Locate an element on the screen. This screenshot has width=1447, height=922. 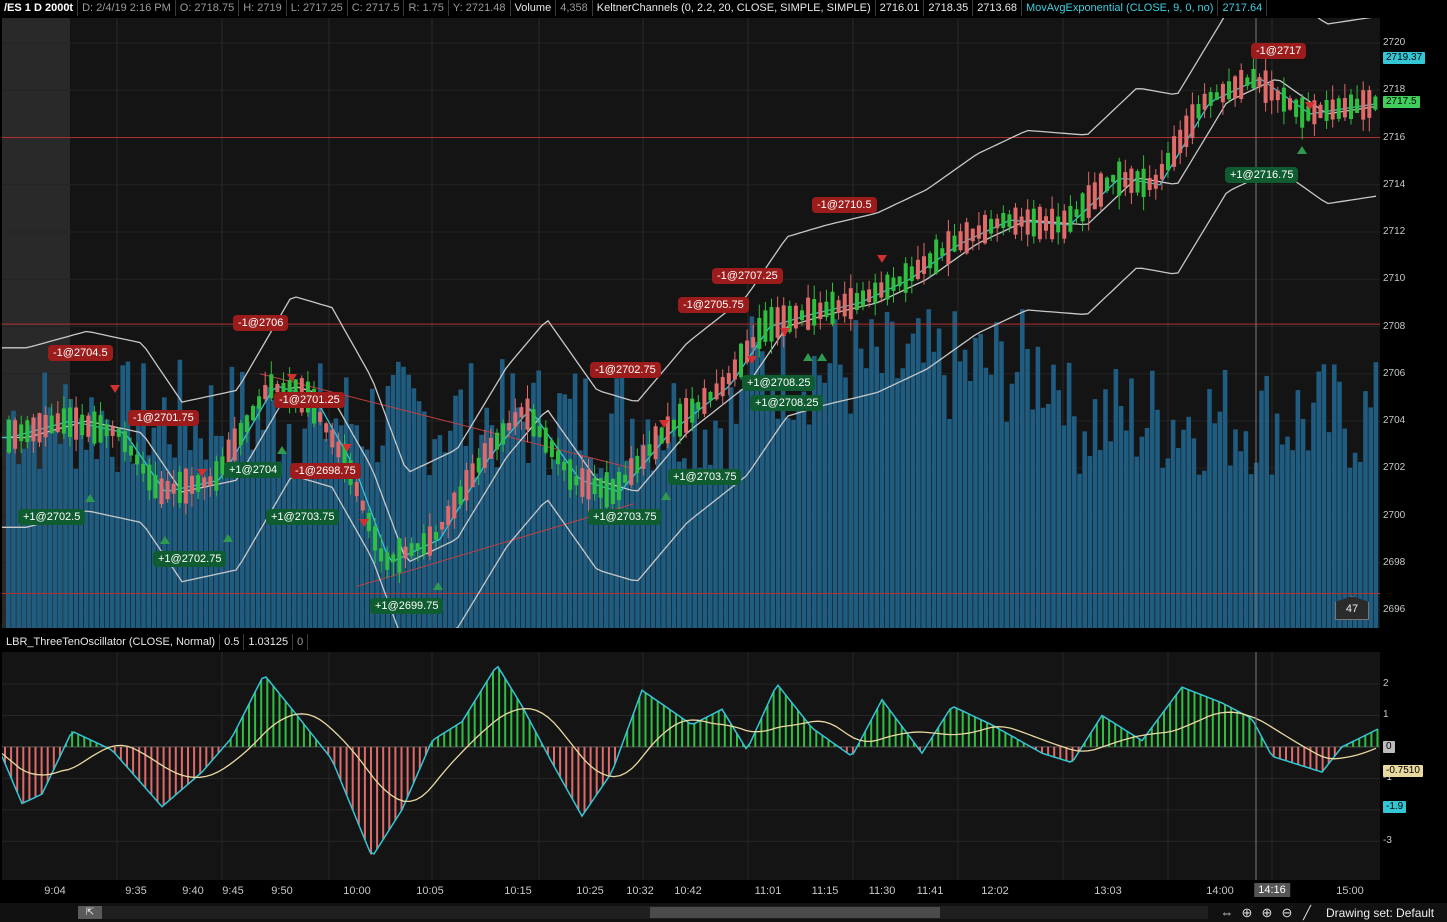
oscillator-value-flag: -0.7510 is located at coordinates (1403, 770).